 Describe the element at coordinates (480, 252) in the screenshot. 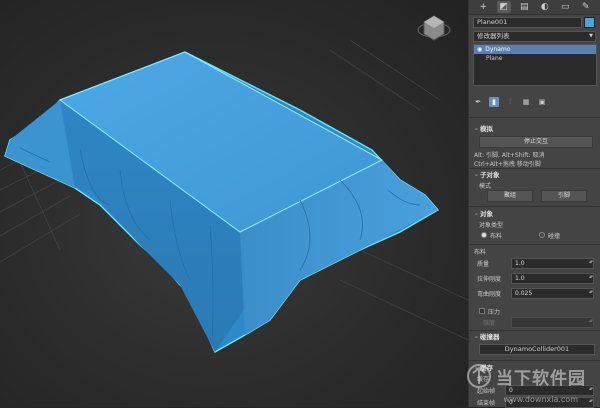

I see `cloth-group-label: 布料` at that location.